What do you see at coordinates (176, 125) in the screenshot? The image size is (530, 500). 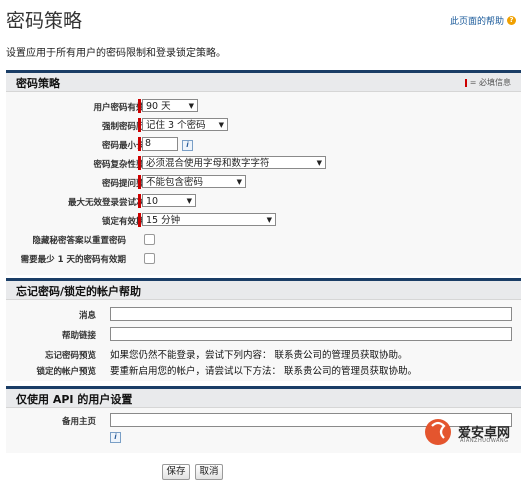 I see `history-select-value: 记住 3 个密码` at bounding box center [176, 125].